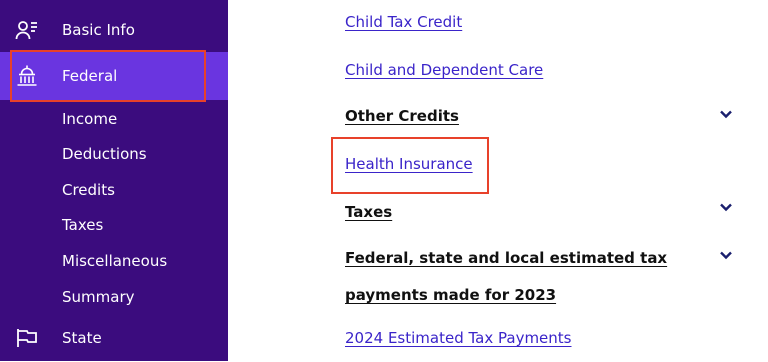  I want to click on estimated-tax-line1: Federal, state and local estimated tax, so click(506, 258).